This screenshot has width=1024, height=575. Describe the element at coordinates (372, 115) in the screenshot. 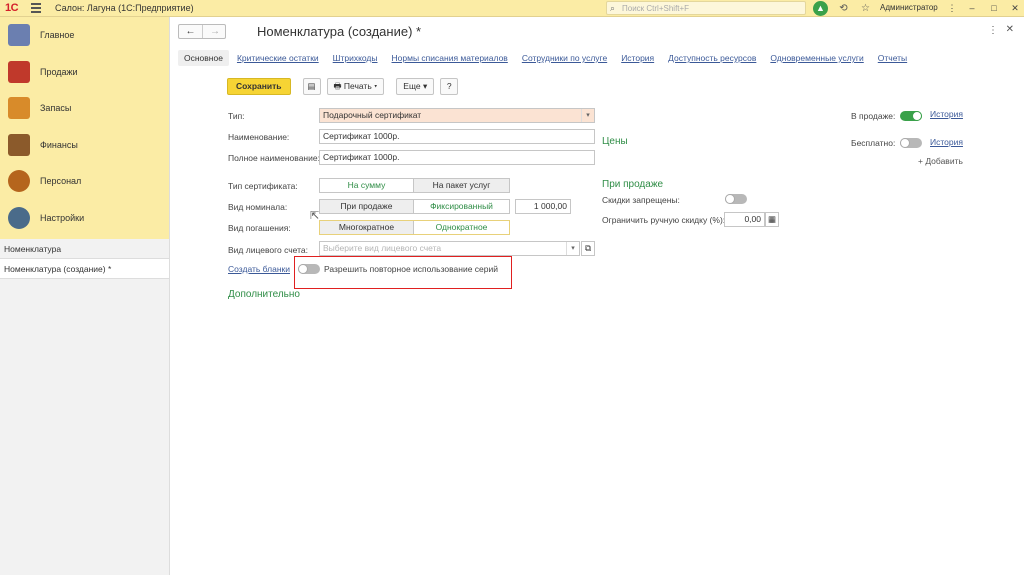

I see `type-value: Подарочный сертификат` at that location.